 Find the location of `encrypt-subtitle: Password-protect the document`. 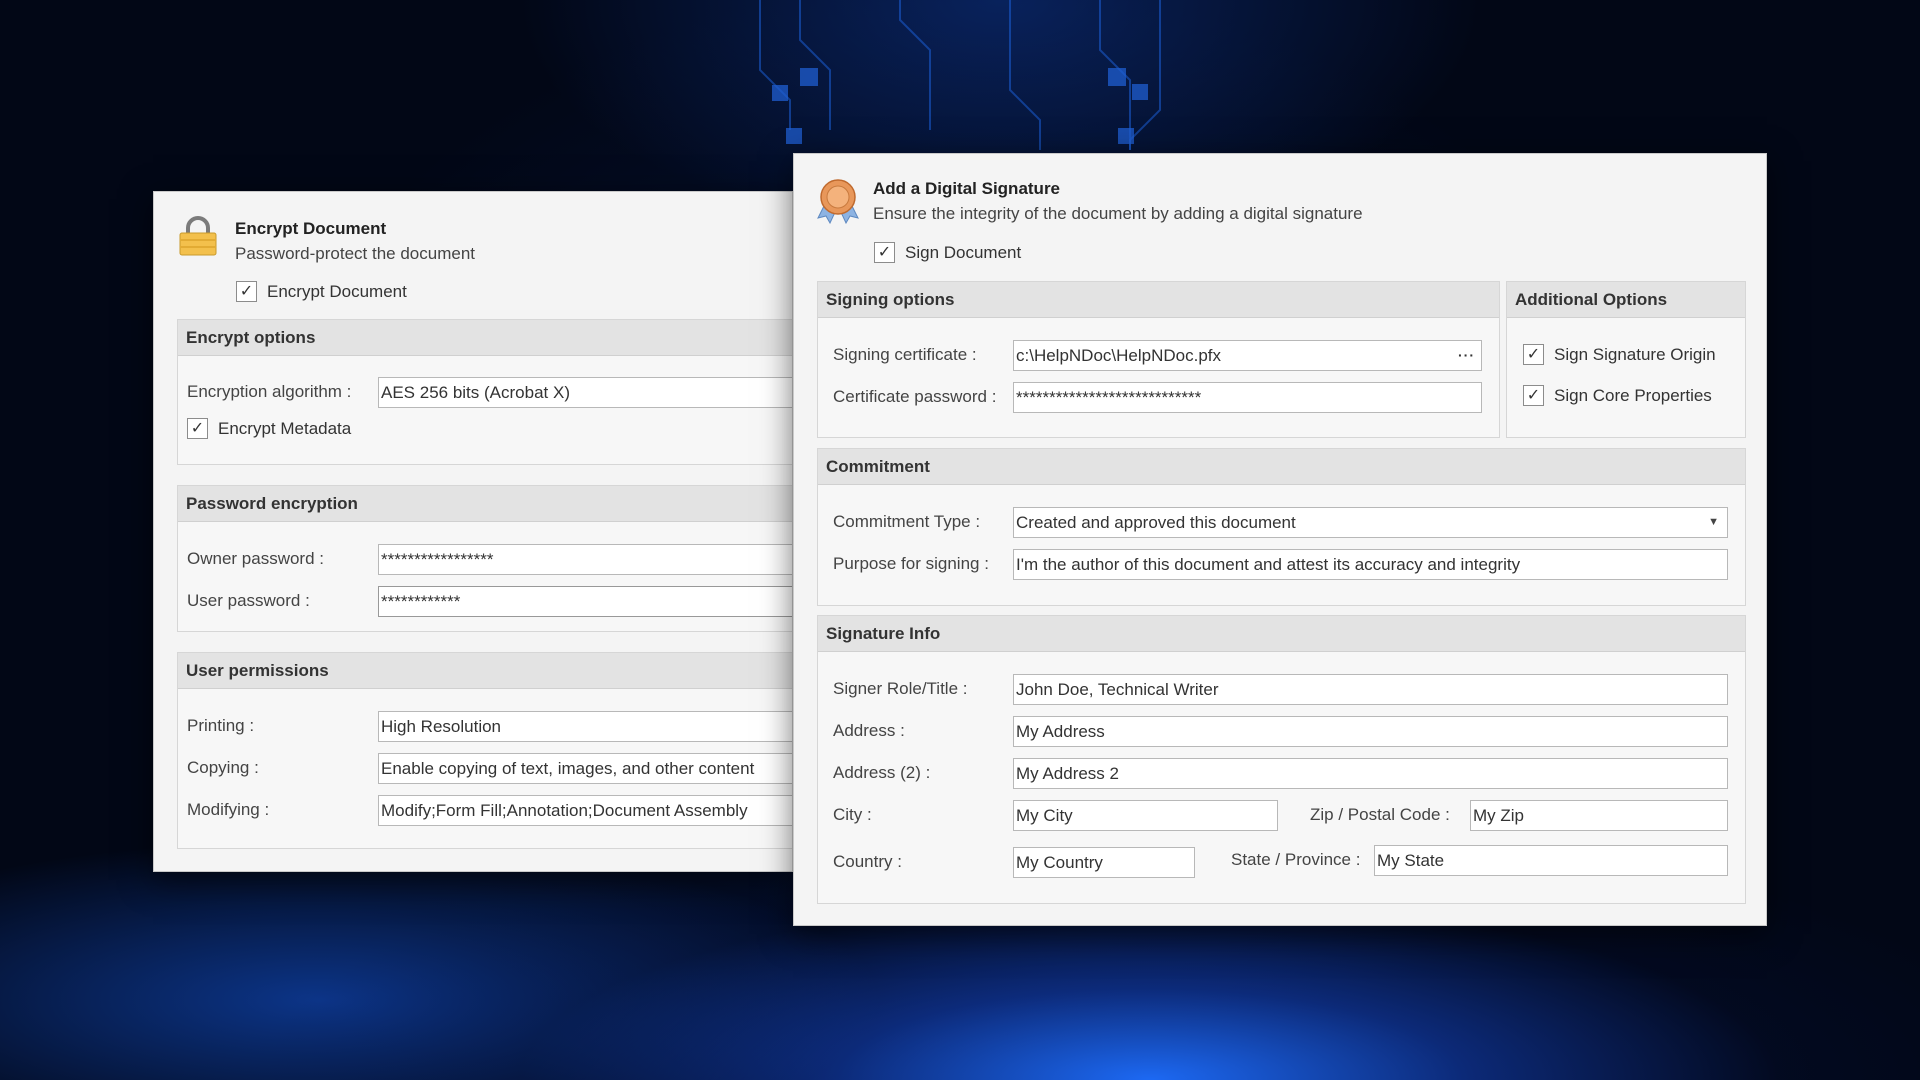

encrypt-subtitle: Password-protect the document is located at coordinates (355, 253).